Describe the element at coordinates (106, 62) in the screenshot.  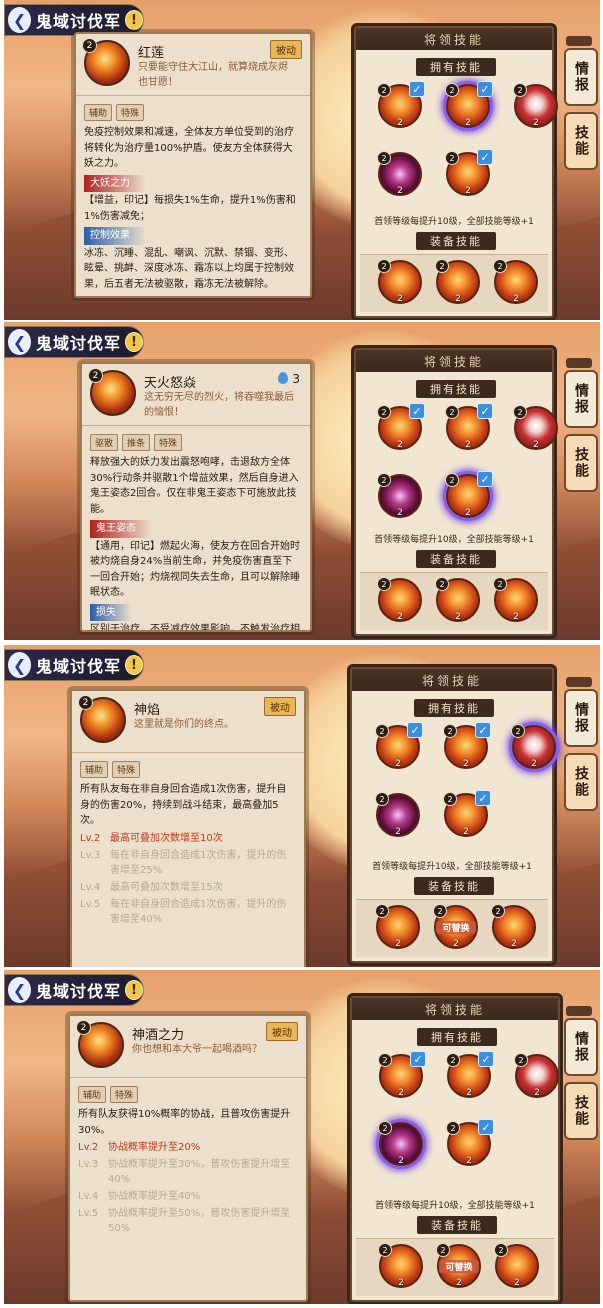
I see `skill-icon: 2` at that location.